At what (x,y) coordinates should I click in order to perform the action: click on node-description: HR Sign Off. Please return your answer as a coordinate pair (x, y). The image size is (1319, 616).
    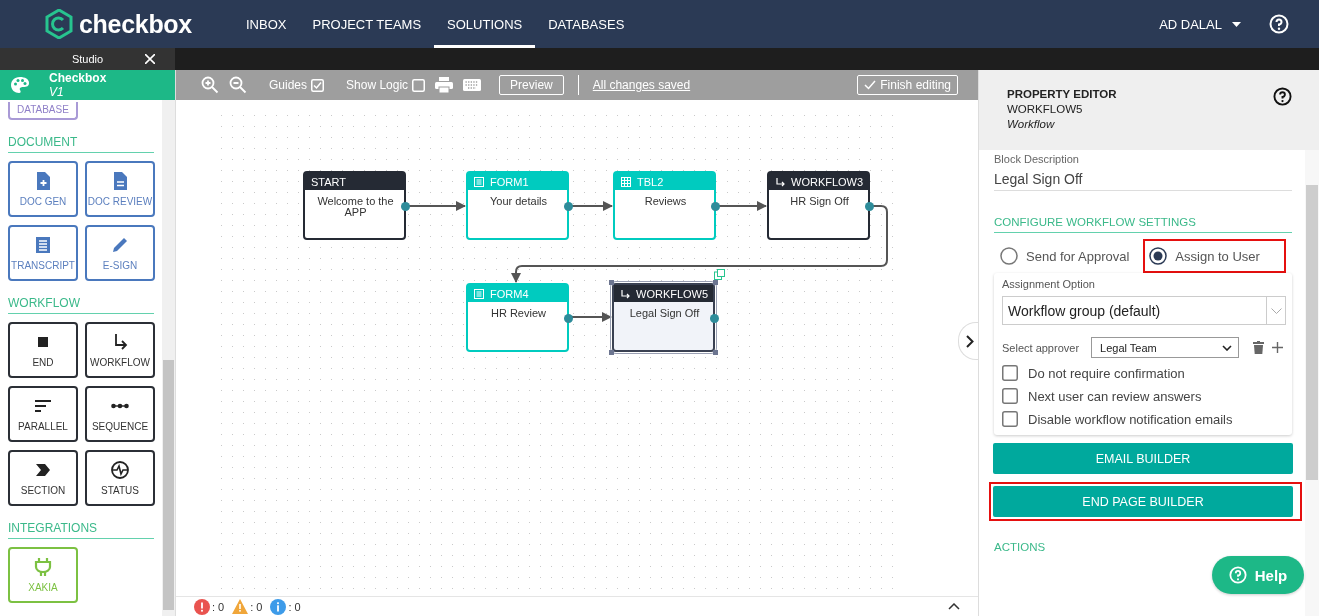
    Looking at the image, I should click on (819, 200).